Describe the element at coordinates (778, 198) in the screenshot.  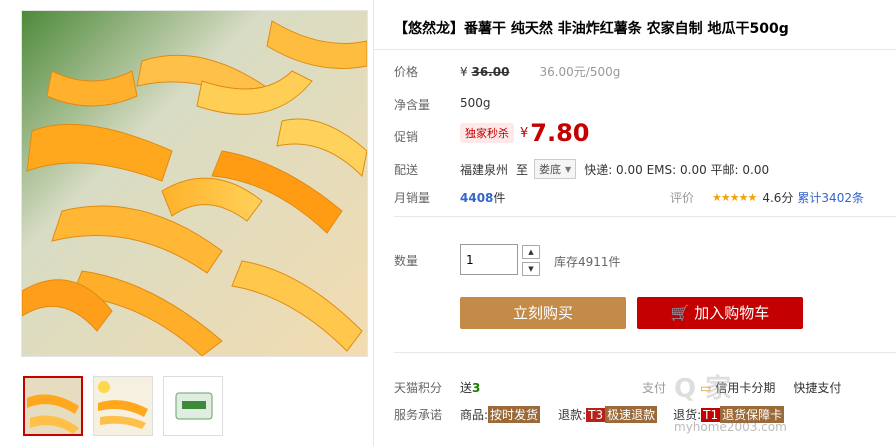
I see `rating-score: 4.6分` at that location.